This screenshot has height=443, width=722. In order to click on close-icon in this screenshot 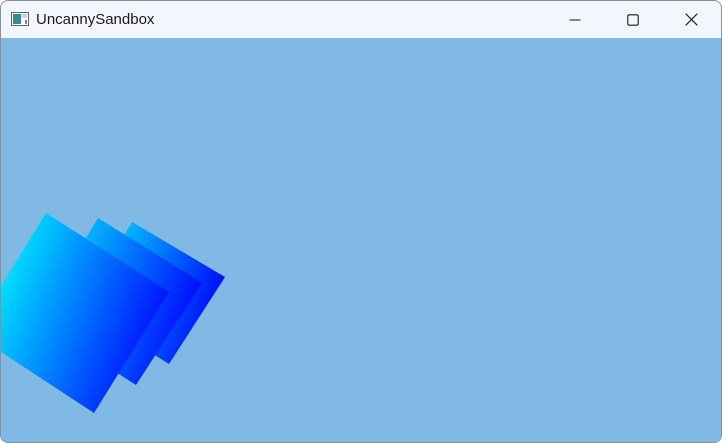, I will do `click(691, 19)`.